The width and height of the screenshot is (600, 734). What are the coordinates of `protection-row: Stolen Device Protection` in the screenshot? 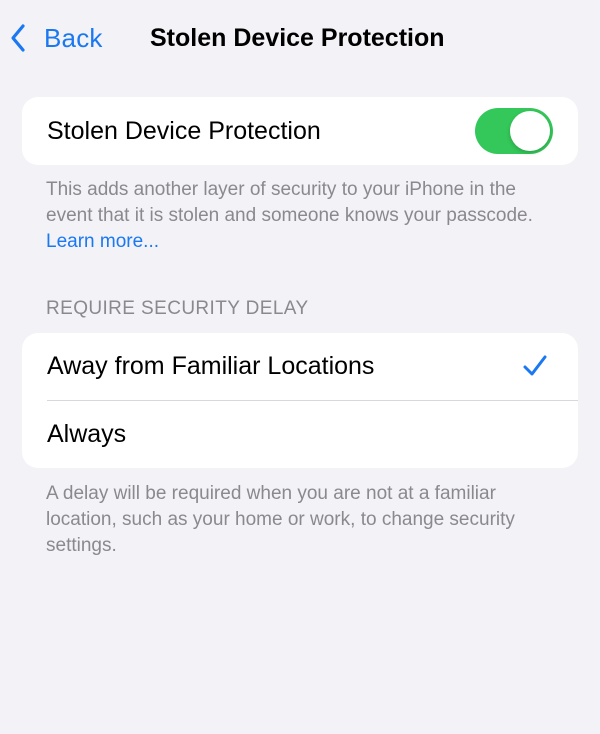 It's located at (300, 131).